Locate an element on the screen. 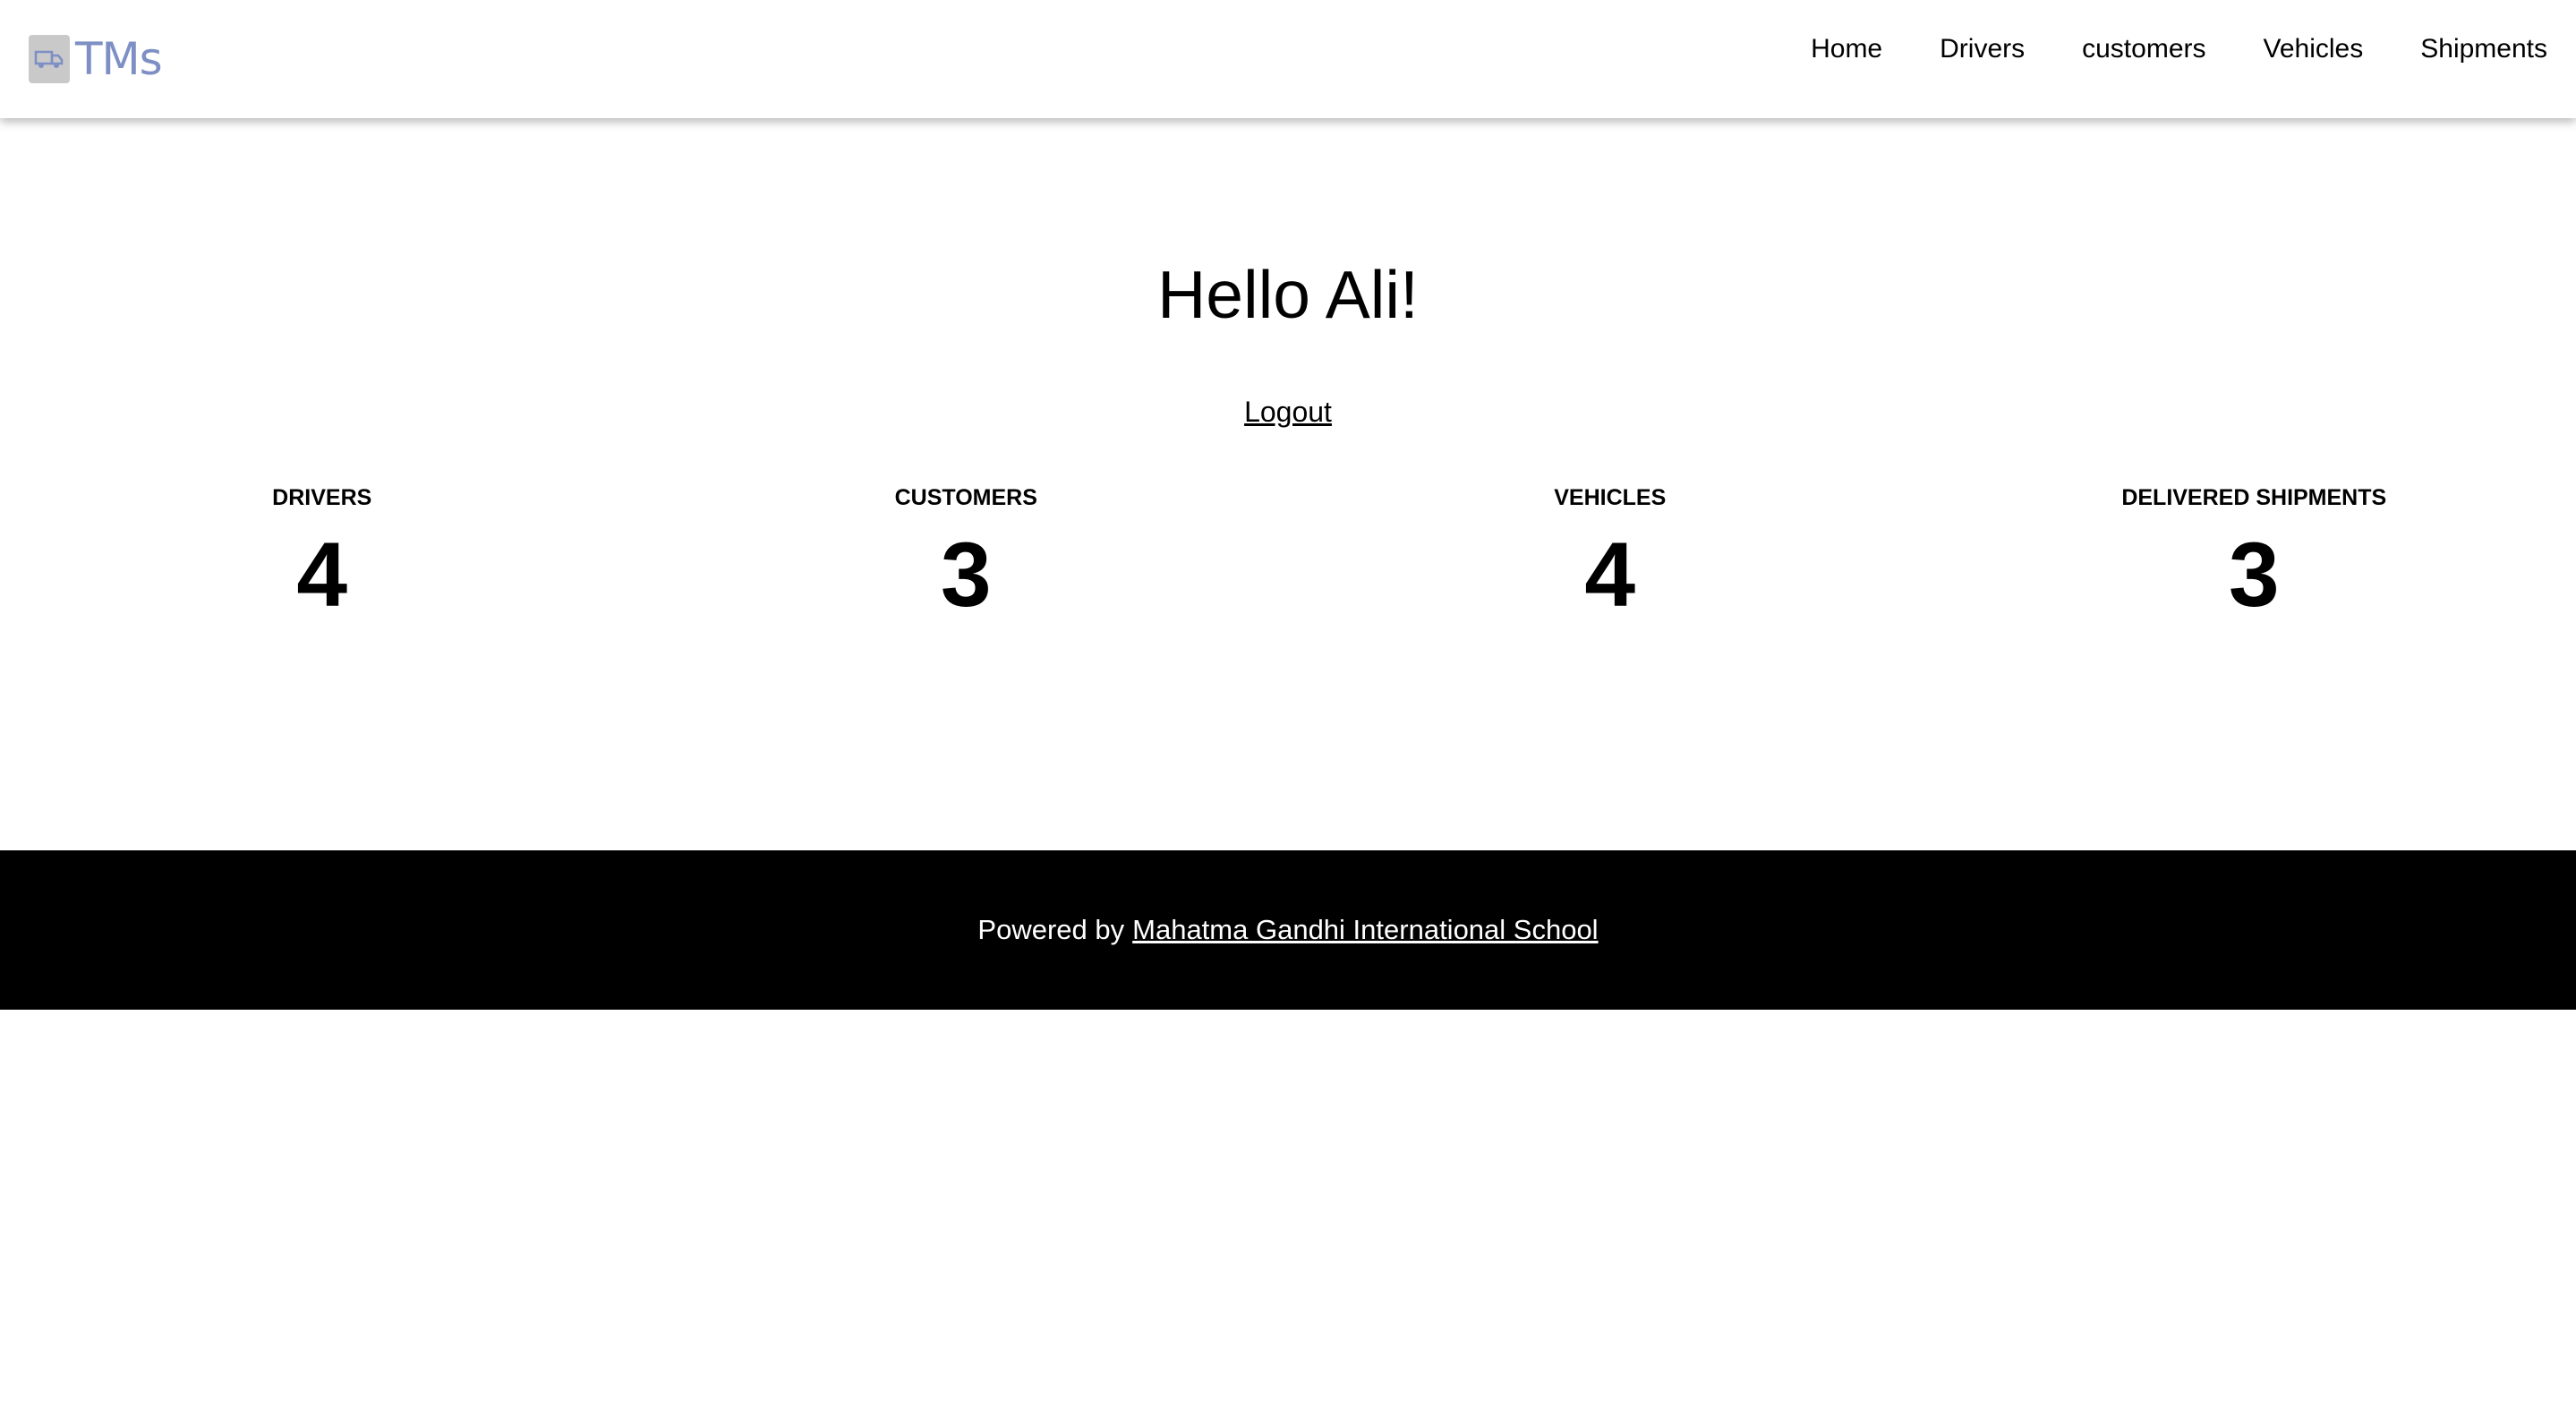  logout-link: Logout is located at coordinates (1288, 412).